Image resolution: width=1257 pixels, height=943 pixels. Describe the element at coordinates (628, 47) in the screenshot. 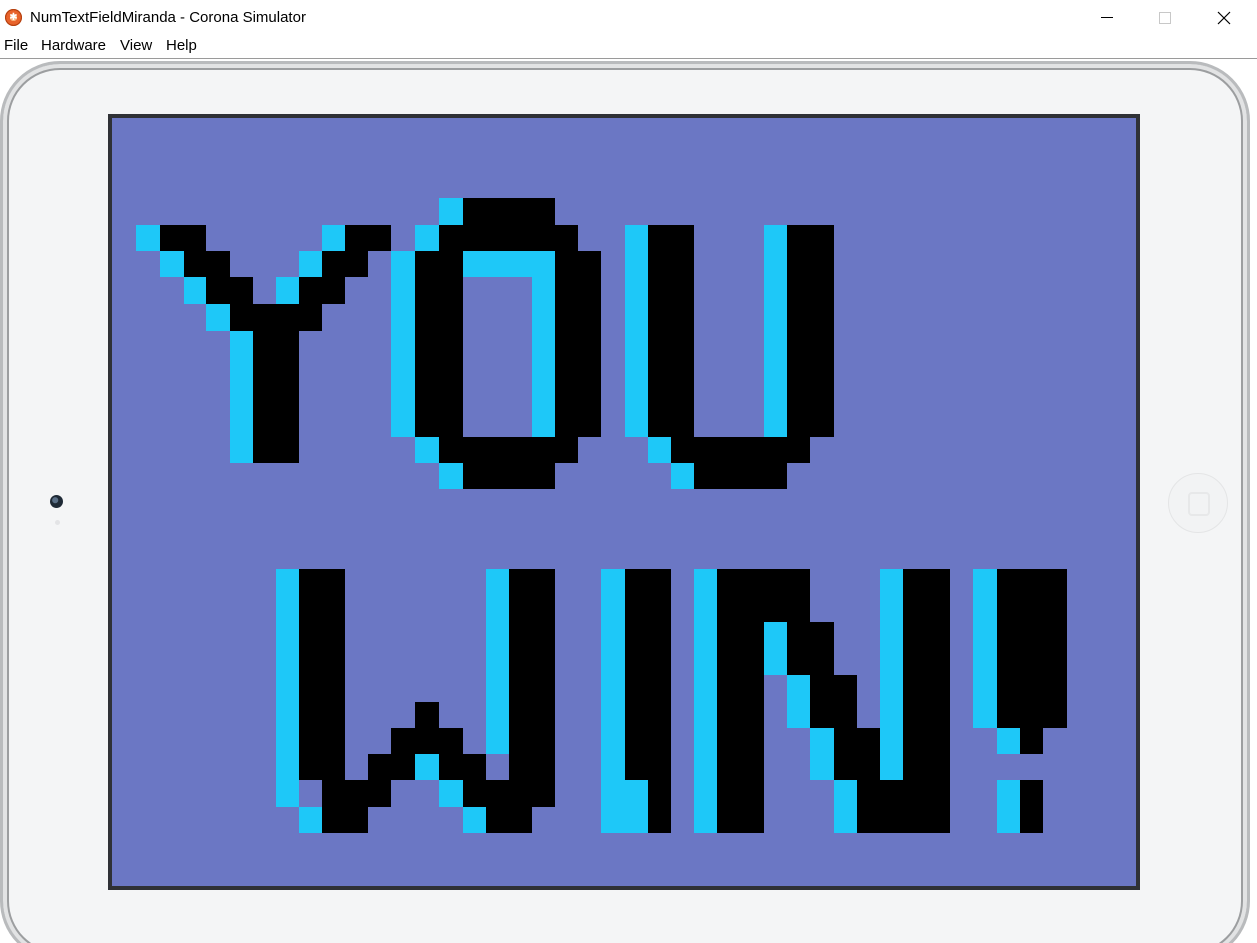

I see `menu-bar: File Hardware View Help` at that location.